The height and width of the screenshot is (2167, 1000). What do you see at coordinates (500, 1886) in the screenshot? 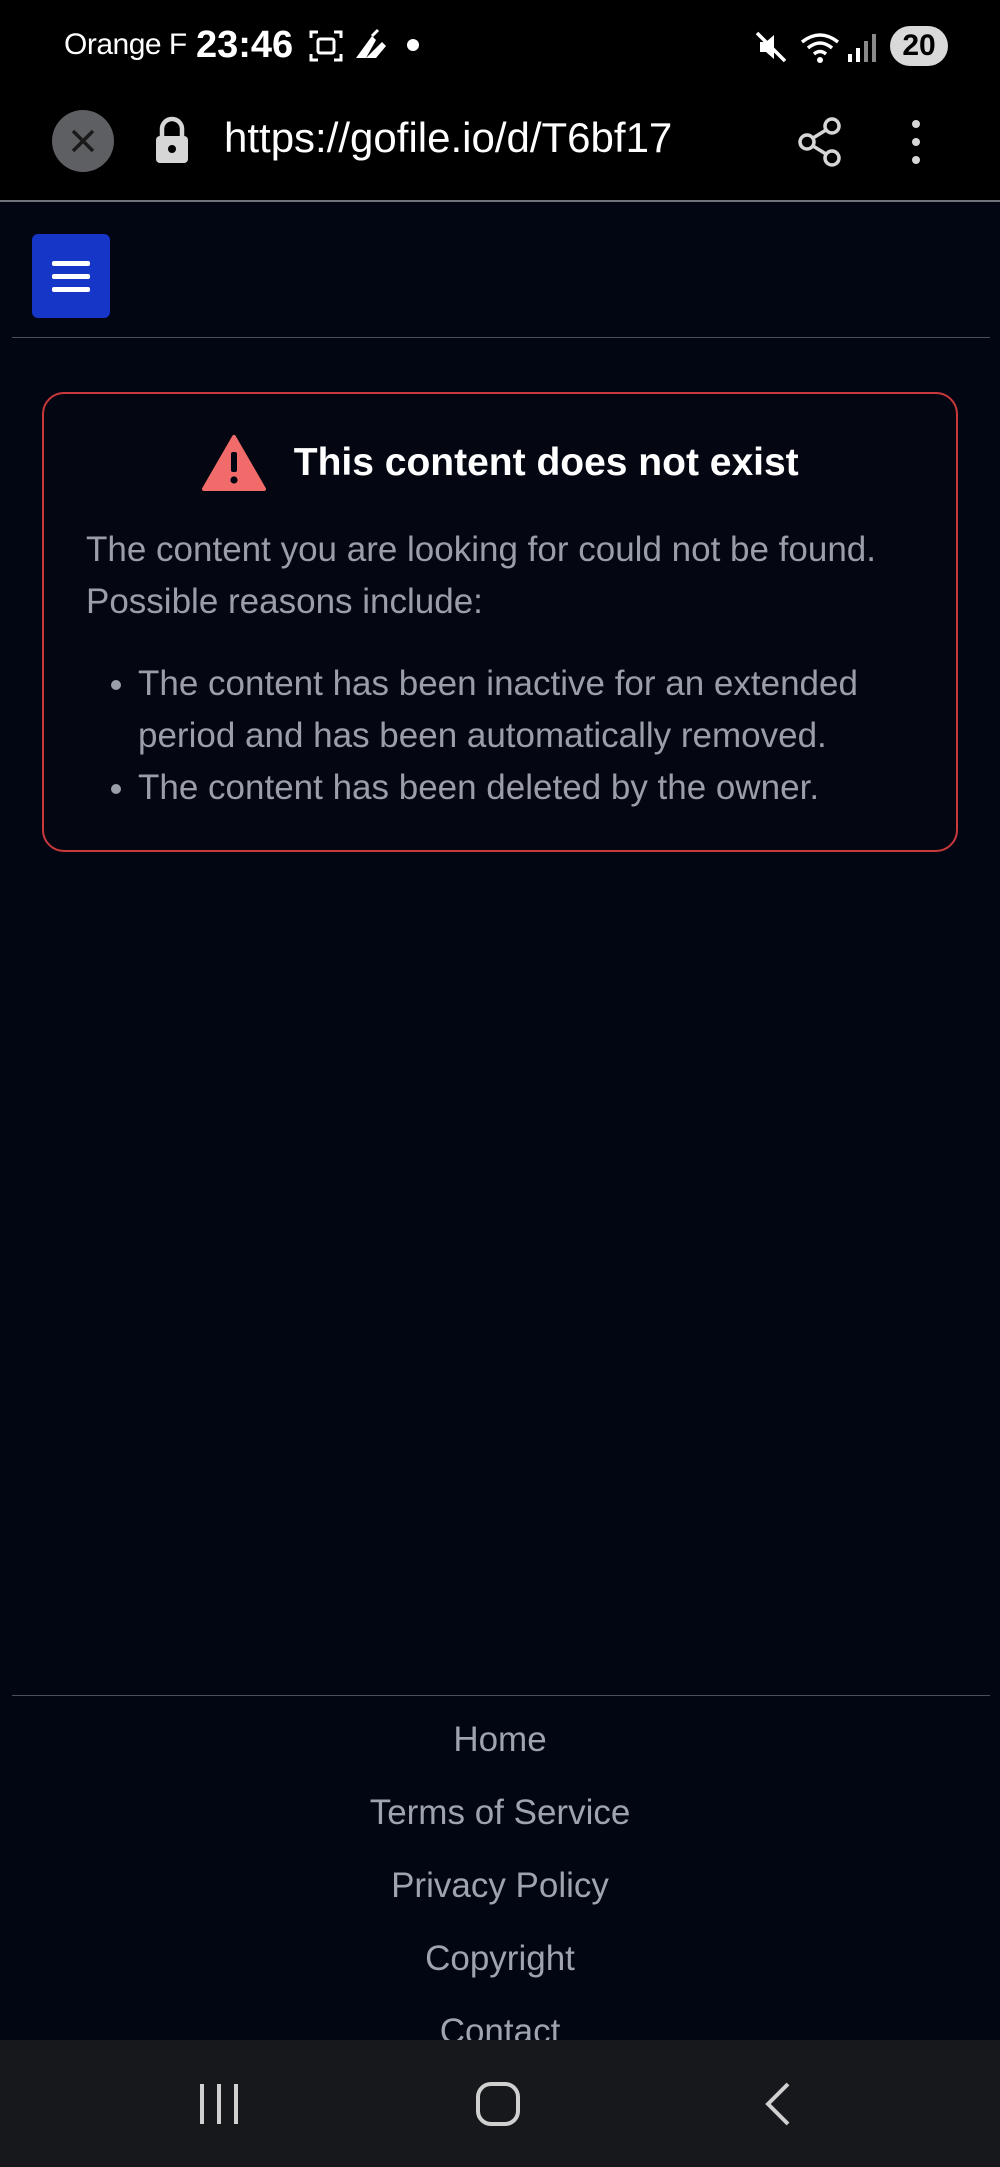
I see `footer-link-privacy: Privacy Policy` at bounding box center [500, 1886].